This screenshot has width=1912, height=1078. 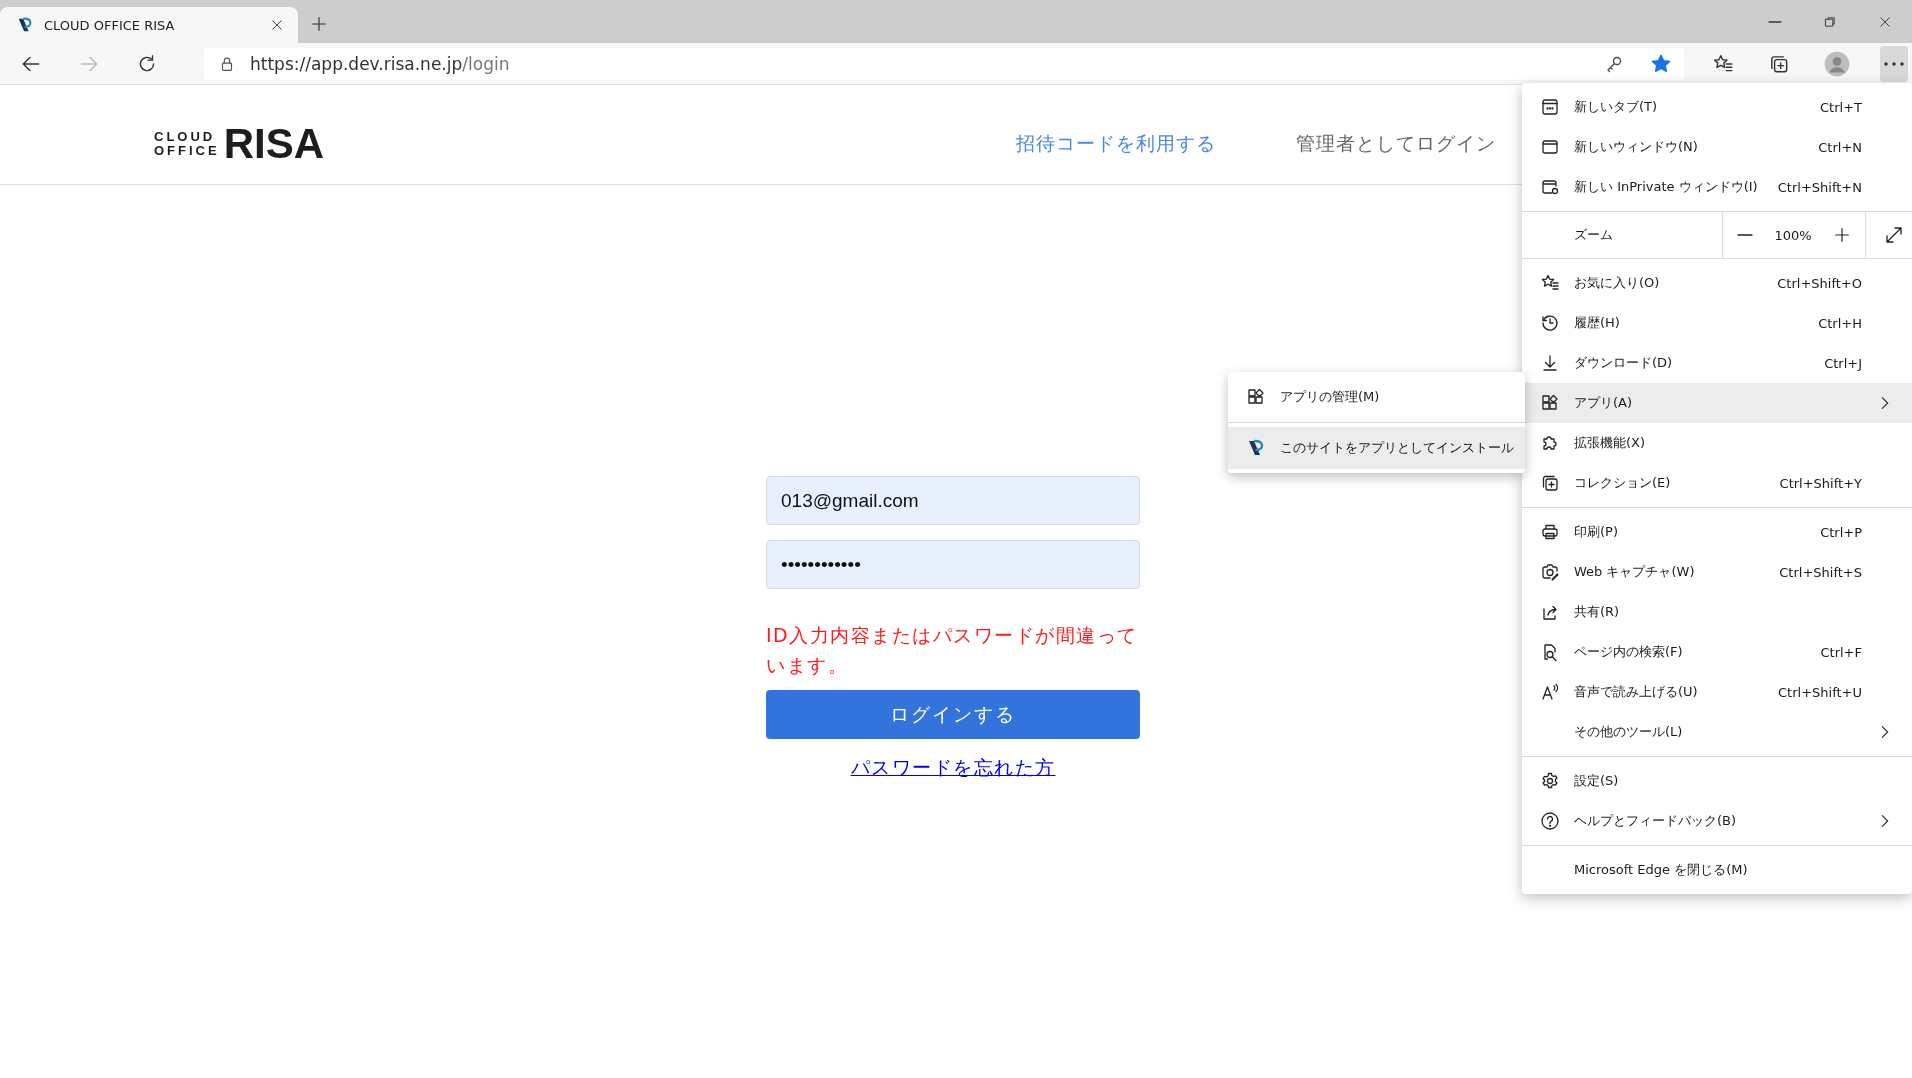 I want to click on shortcut-text: Ctrl+N, so click(x=1840, y=147).